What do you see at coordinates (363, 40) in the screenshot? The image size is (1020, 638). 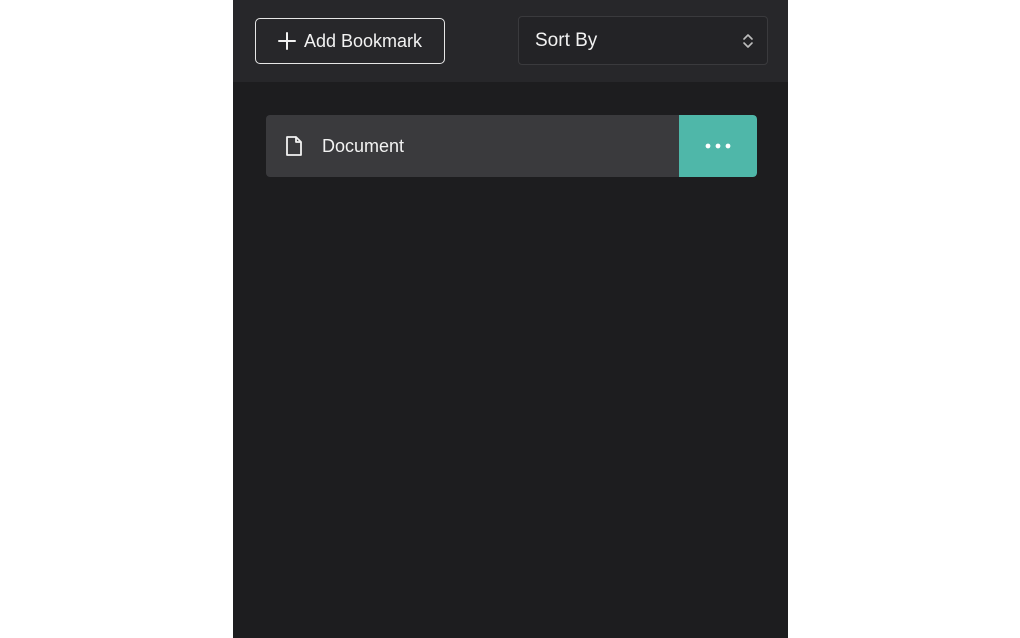 I see `add-bookmark-label: Add Bookmark` at bounding box center [363, 40].